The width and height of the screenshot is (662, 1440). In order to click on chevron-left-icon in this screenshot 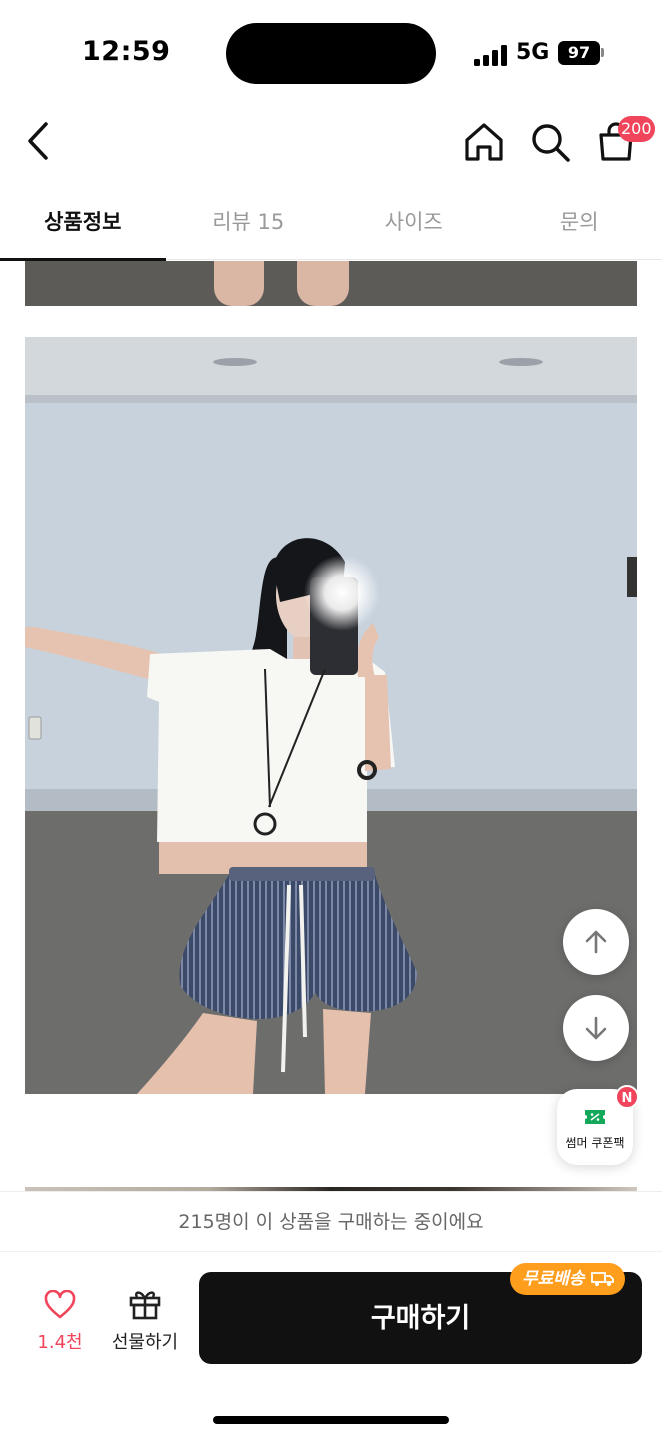, I will do `click(40, 141)`.